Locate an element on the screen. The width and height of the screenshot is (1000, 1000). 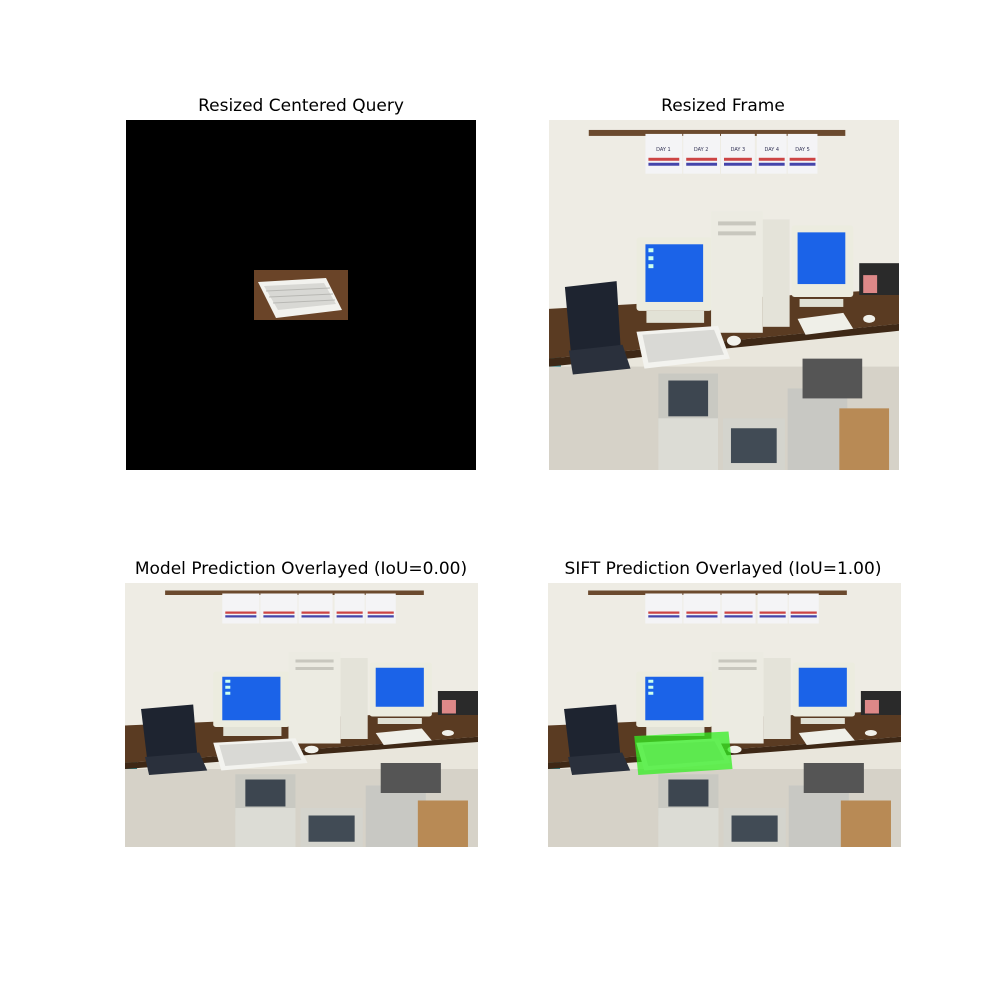
poster-day-3: DAY 3 is located at coordinates (738, 150).